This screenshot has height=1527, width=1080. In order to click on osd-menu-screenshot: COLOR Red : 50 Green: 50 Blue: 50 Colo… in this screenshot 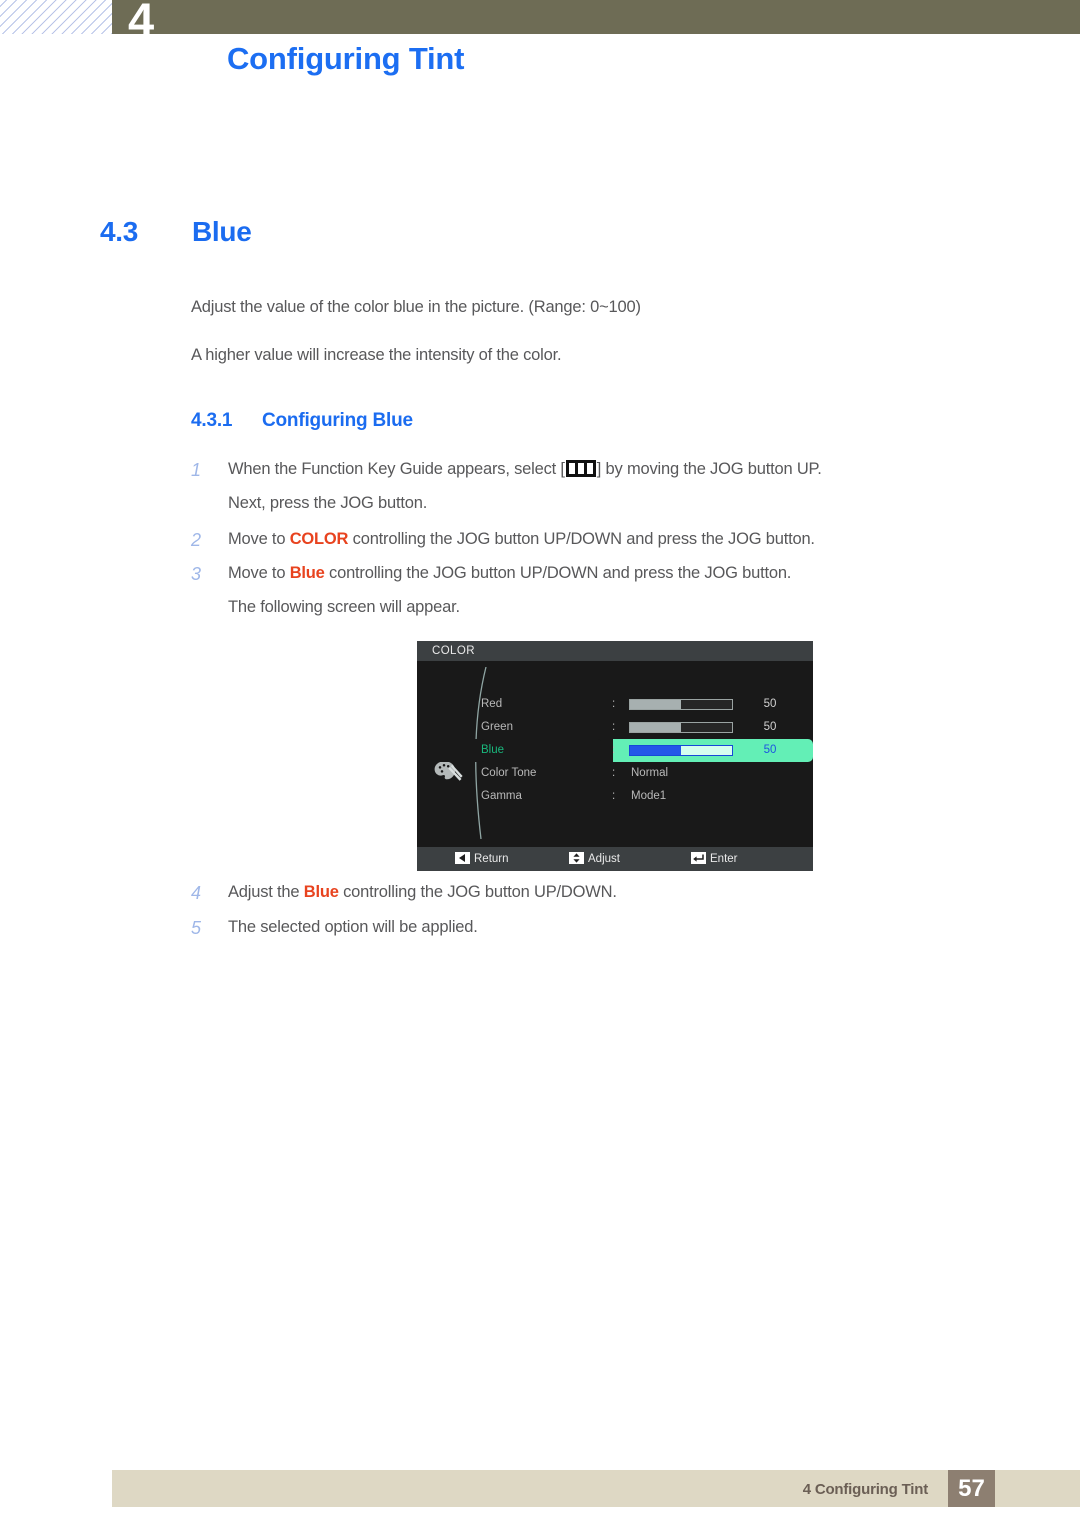, I will do `click(615, 756)`.